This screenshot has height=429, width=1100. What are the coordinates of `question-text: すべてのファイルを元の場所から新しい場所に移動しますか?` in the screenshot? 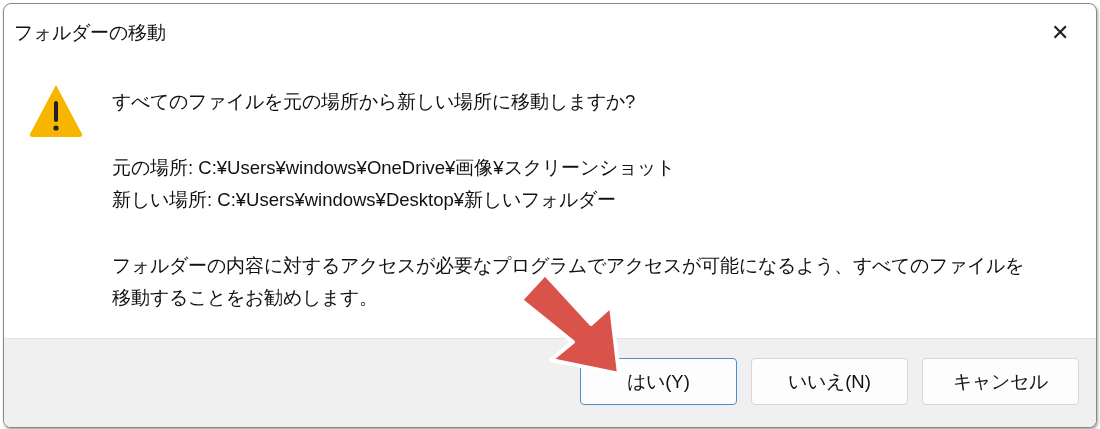 It's located at (374, 102).